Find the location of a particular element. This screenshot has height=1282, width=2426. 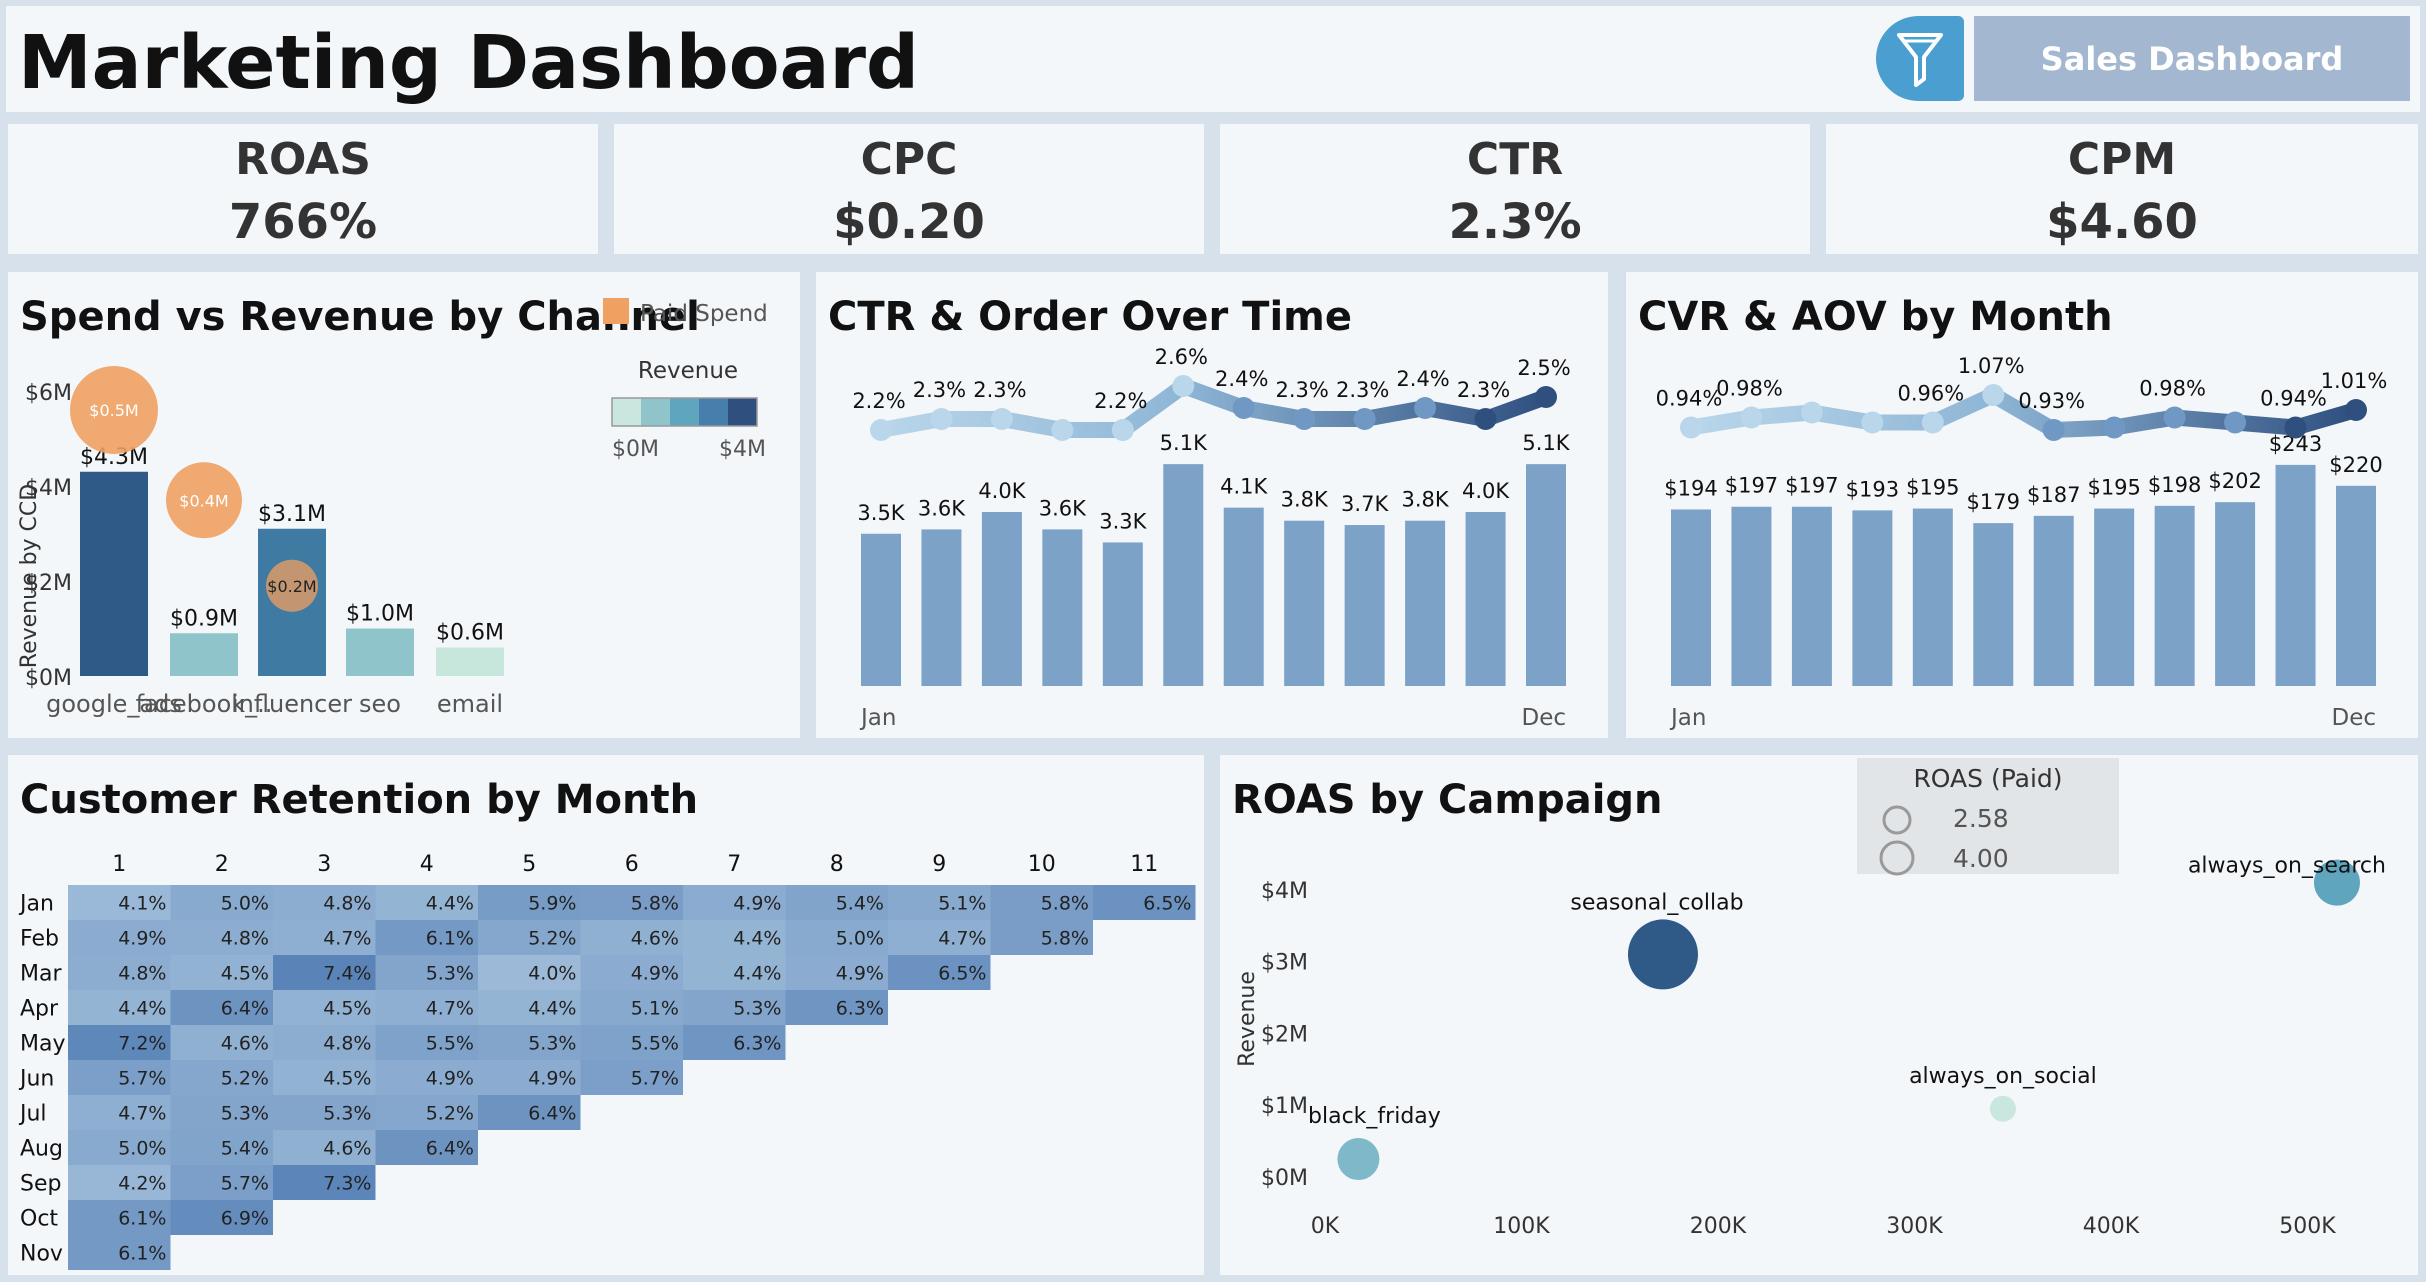

kpi-value: $0.20 is located at coordinates (909, 222).